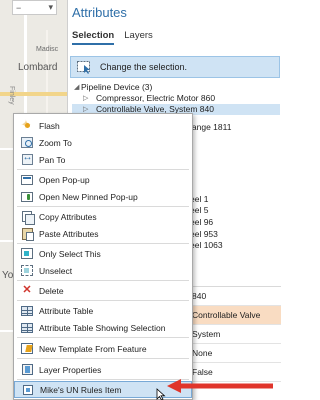 The image size is (320, 400). I want to click on attribute-value: 840, so click(235, 296).